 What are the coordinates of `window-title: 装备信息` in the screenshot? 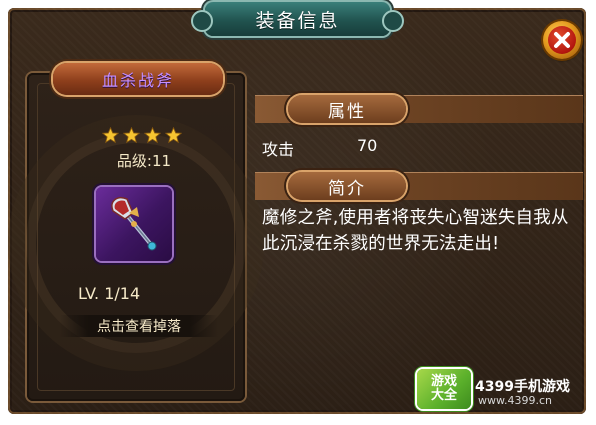 It's located at (297, 20).